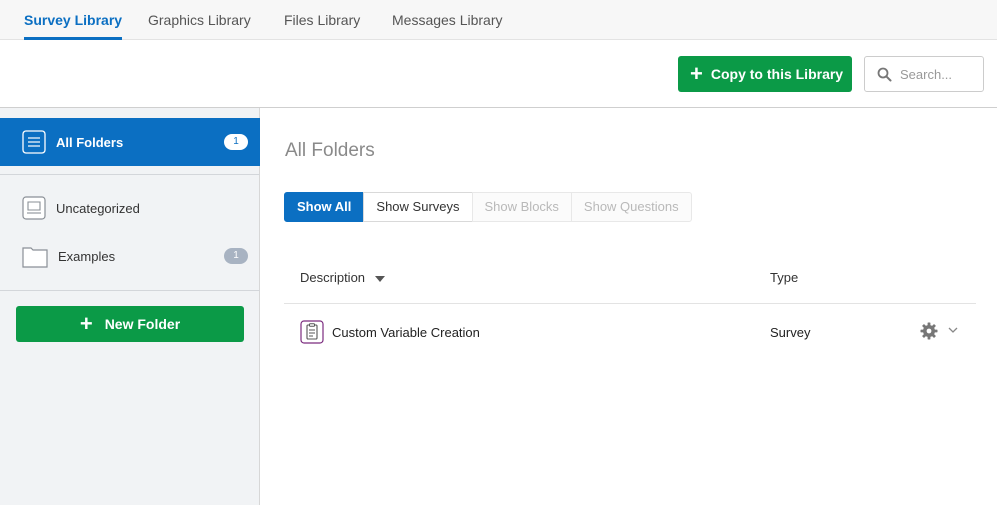  Describe the element at coordinates (87, 256) in the screenshot. I see `sidebar-item-label: Examples` at that location.